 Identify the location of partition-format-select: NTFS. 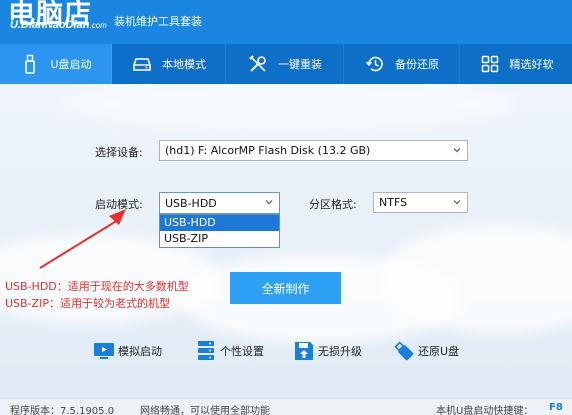
(420, 202).